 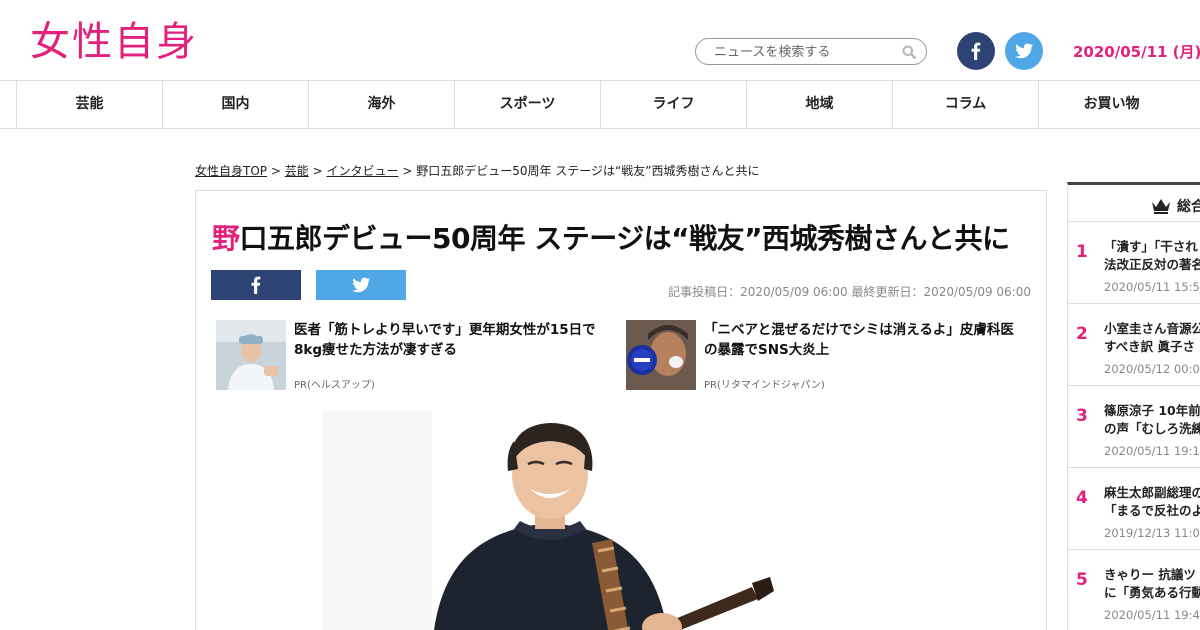 What do you see at coordinates (1152, 338) in the screenshot?
I see `rank-headline: 小室圭さん音源公 すべき訳 眞子さ` at bounding box center [1152, 338].